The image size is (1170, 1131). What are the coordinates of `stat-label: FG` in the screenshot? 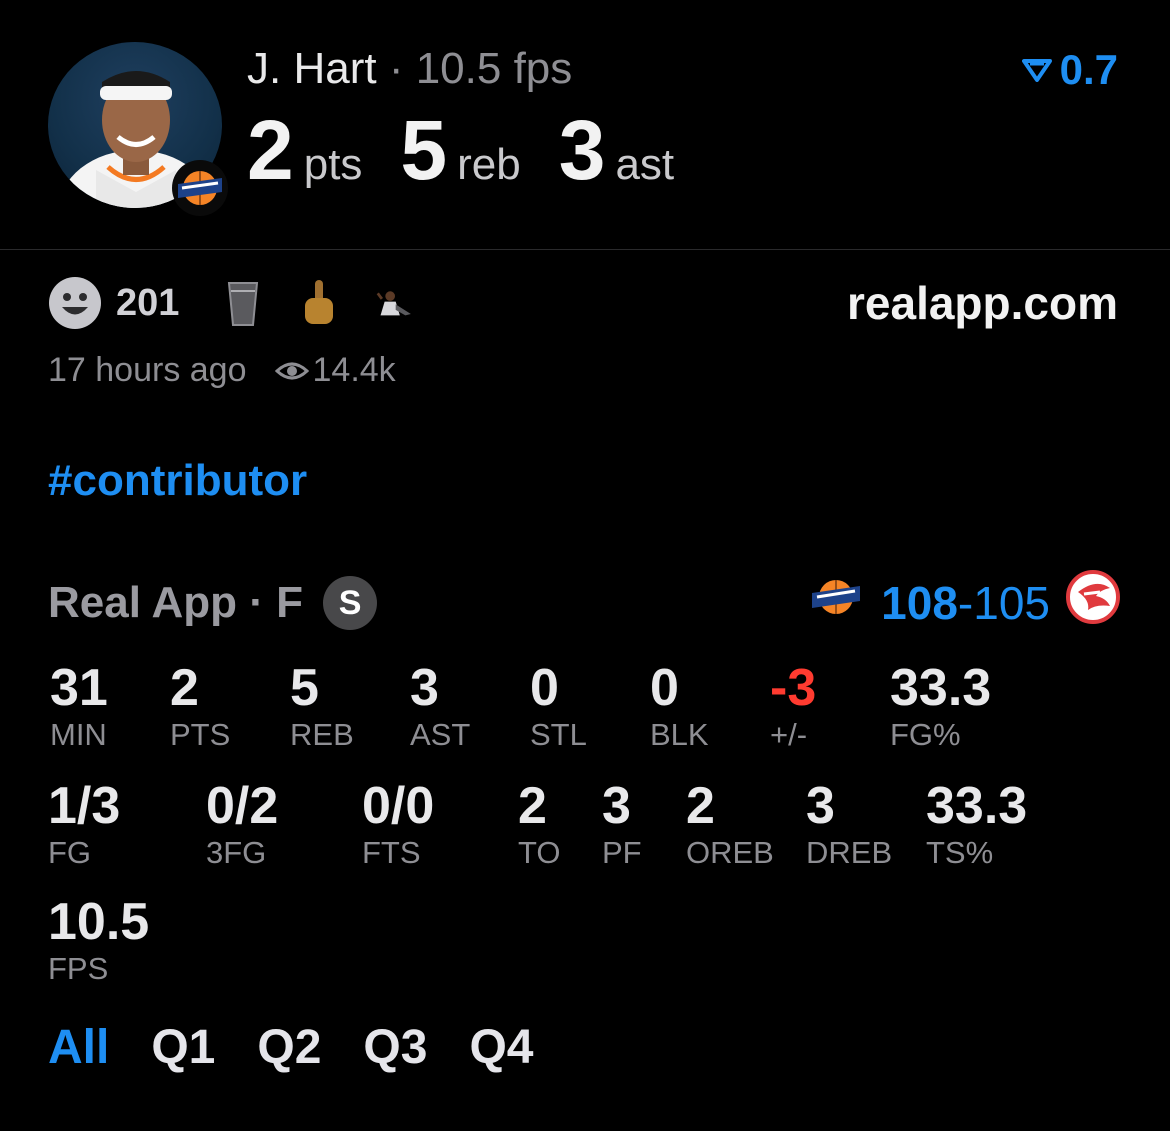 It's located at (70, 852).